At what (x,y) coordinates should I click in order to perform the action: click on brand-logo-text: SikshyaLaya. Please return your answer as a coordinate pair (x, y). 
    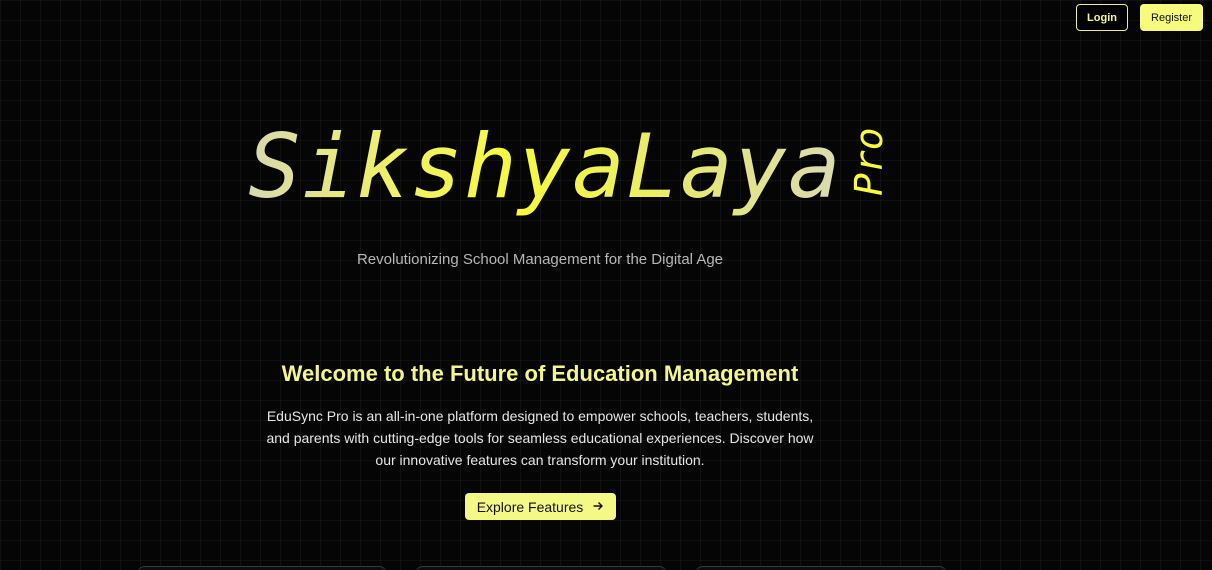
    Looking at the image, I should click on (548, 167).